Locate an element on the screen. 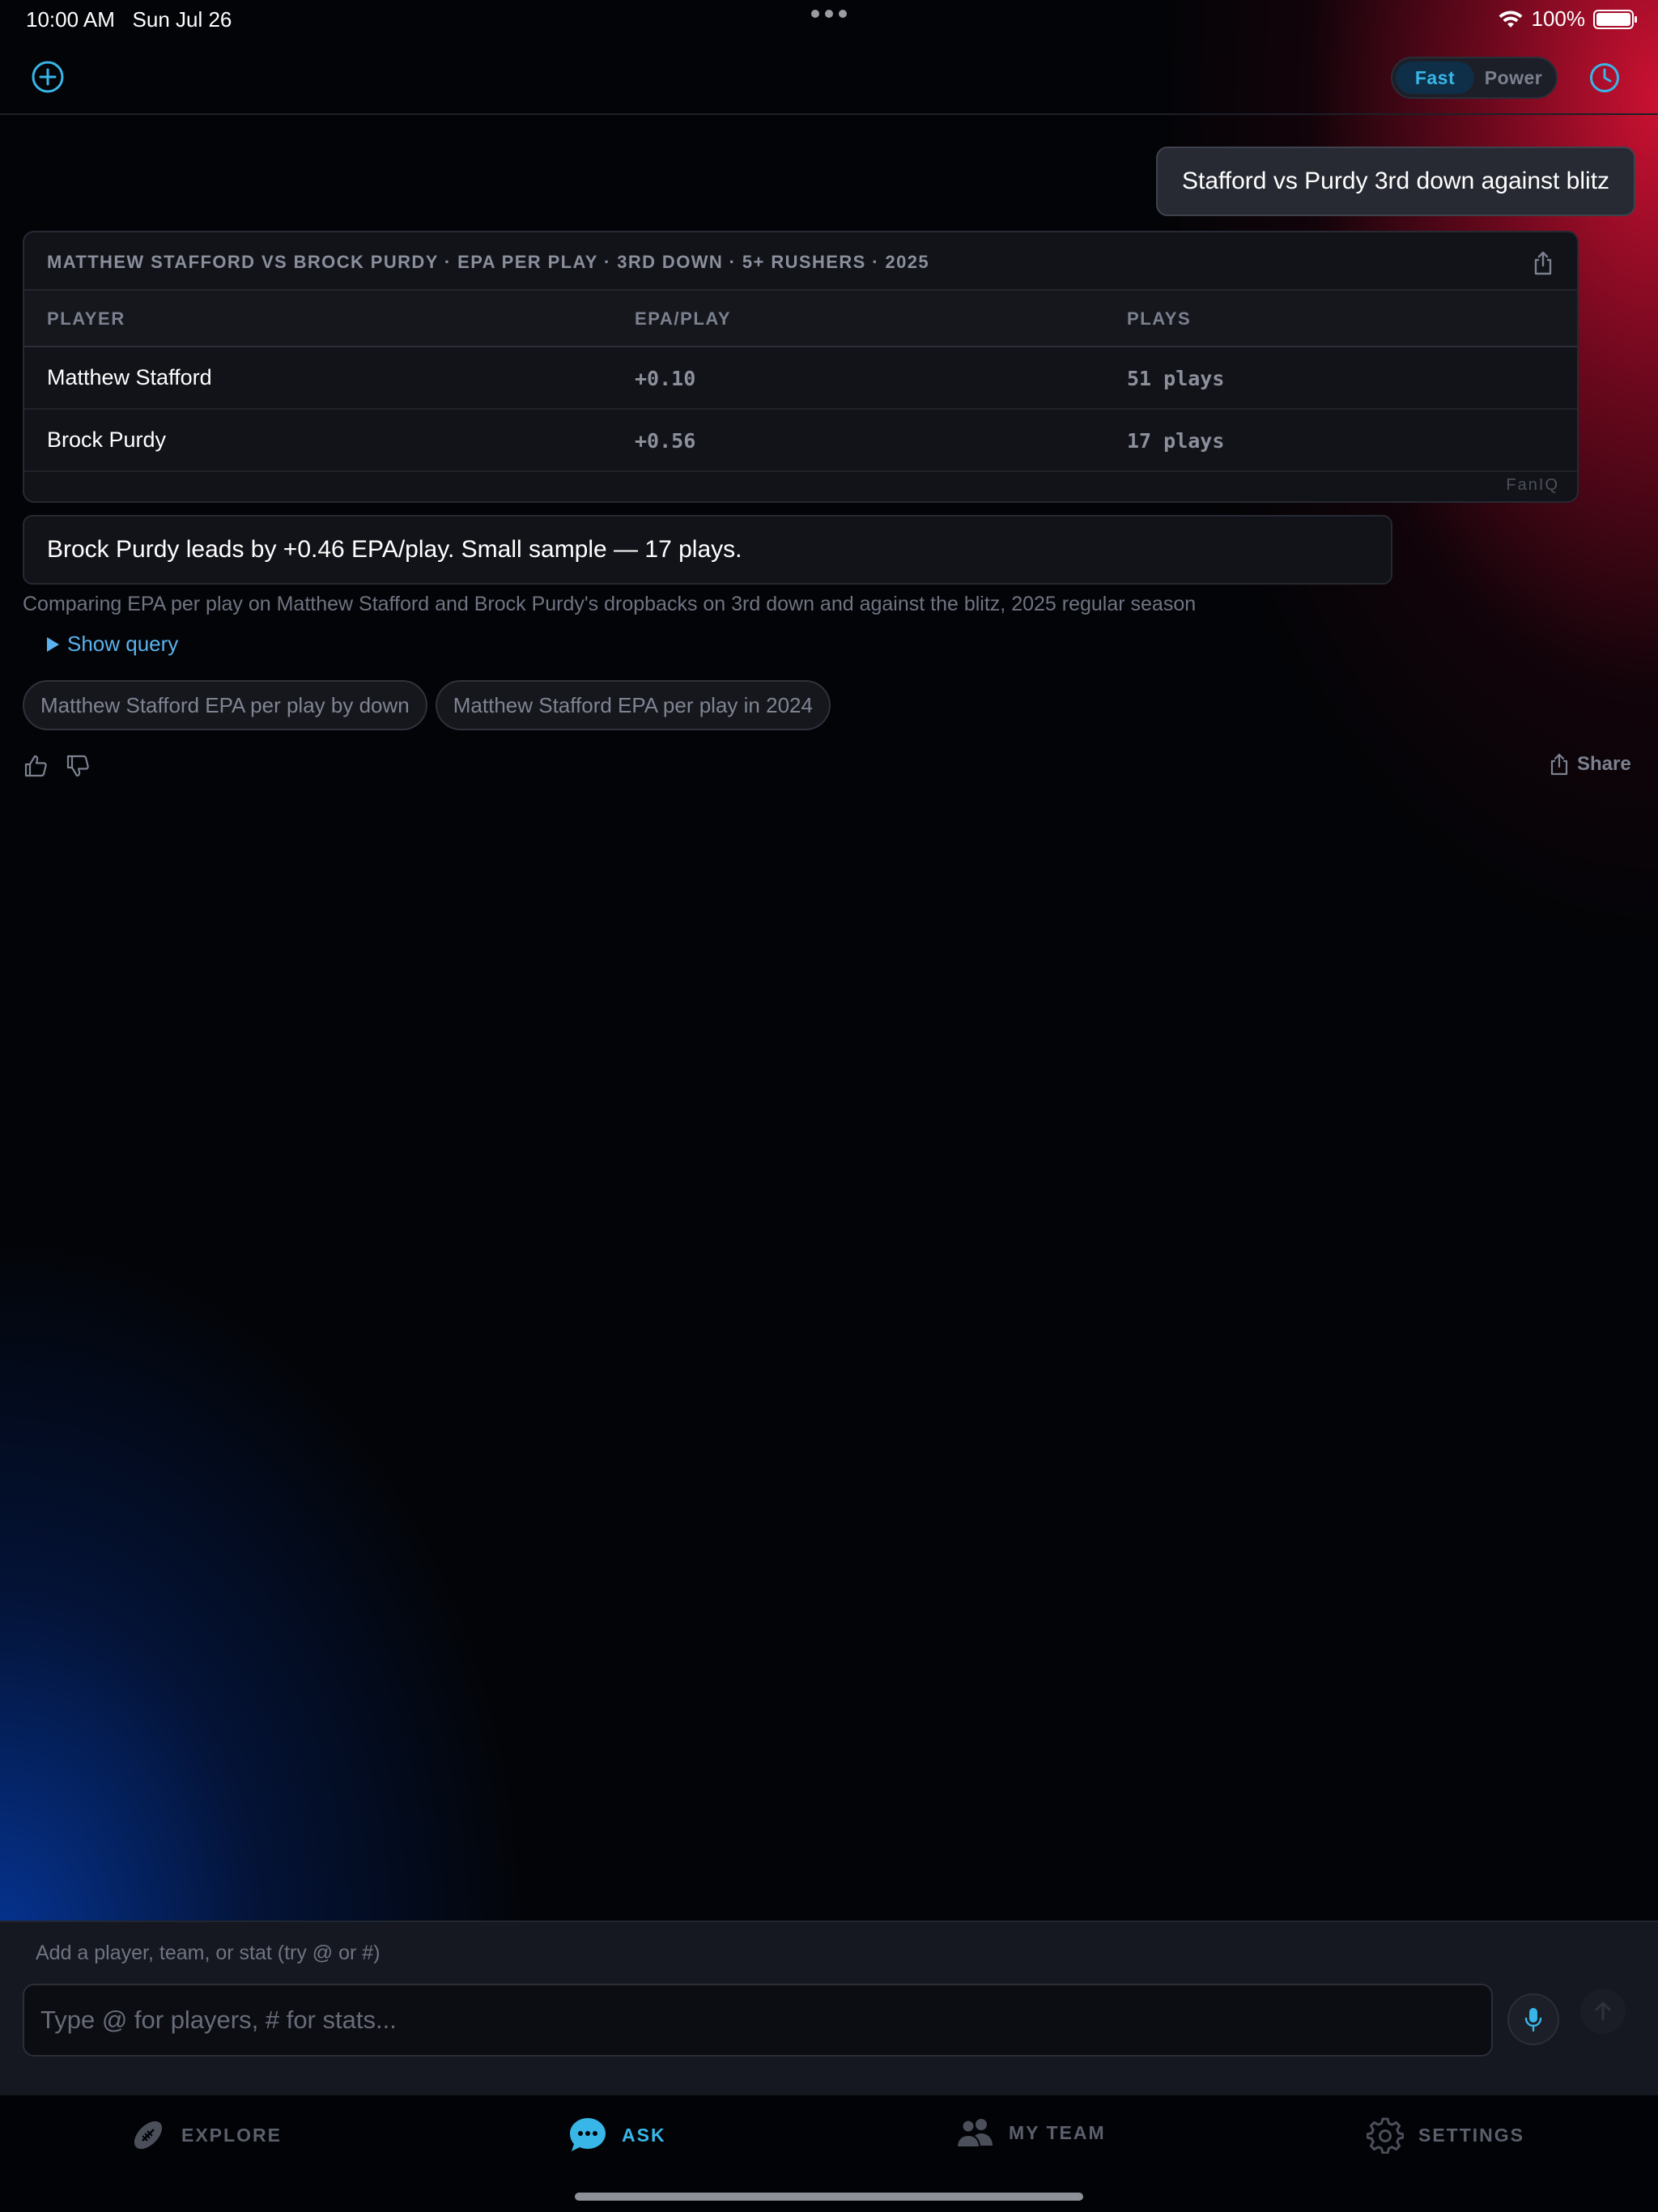  thumbs-down-icon is located at coordinates (78, 766).